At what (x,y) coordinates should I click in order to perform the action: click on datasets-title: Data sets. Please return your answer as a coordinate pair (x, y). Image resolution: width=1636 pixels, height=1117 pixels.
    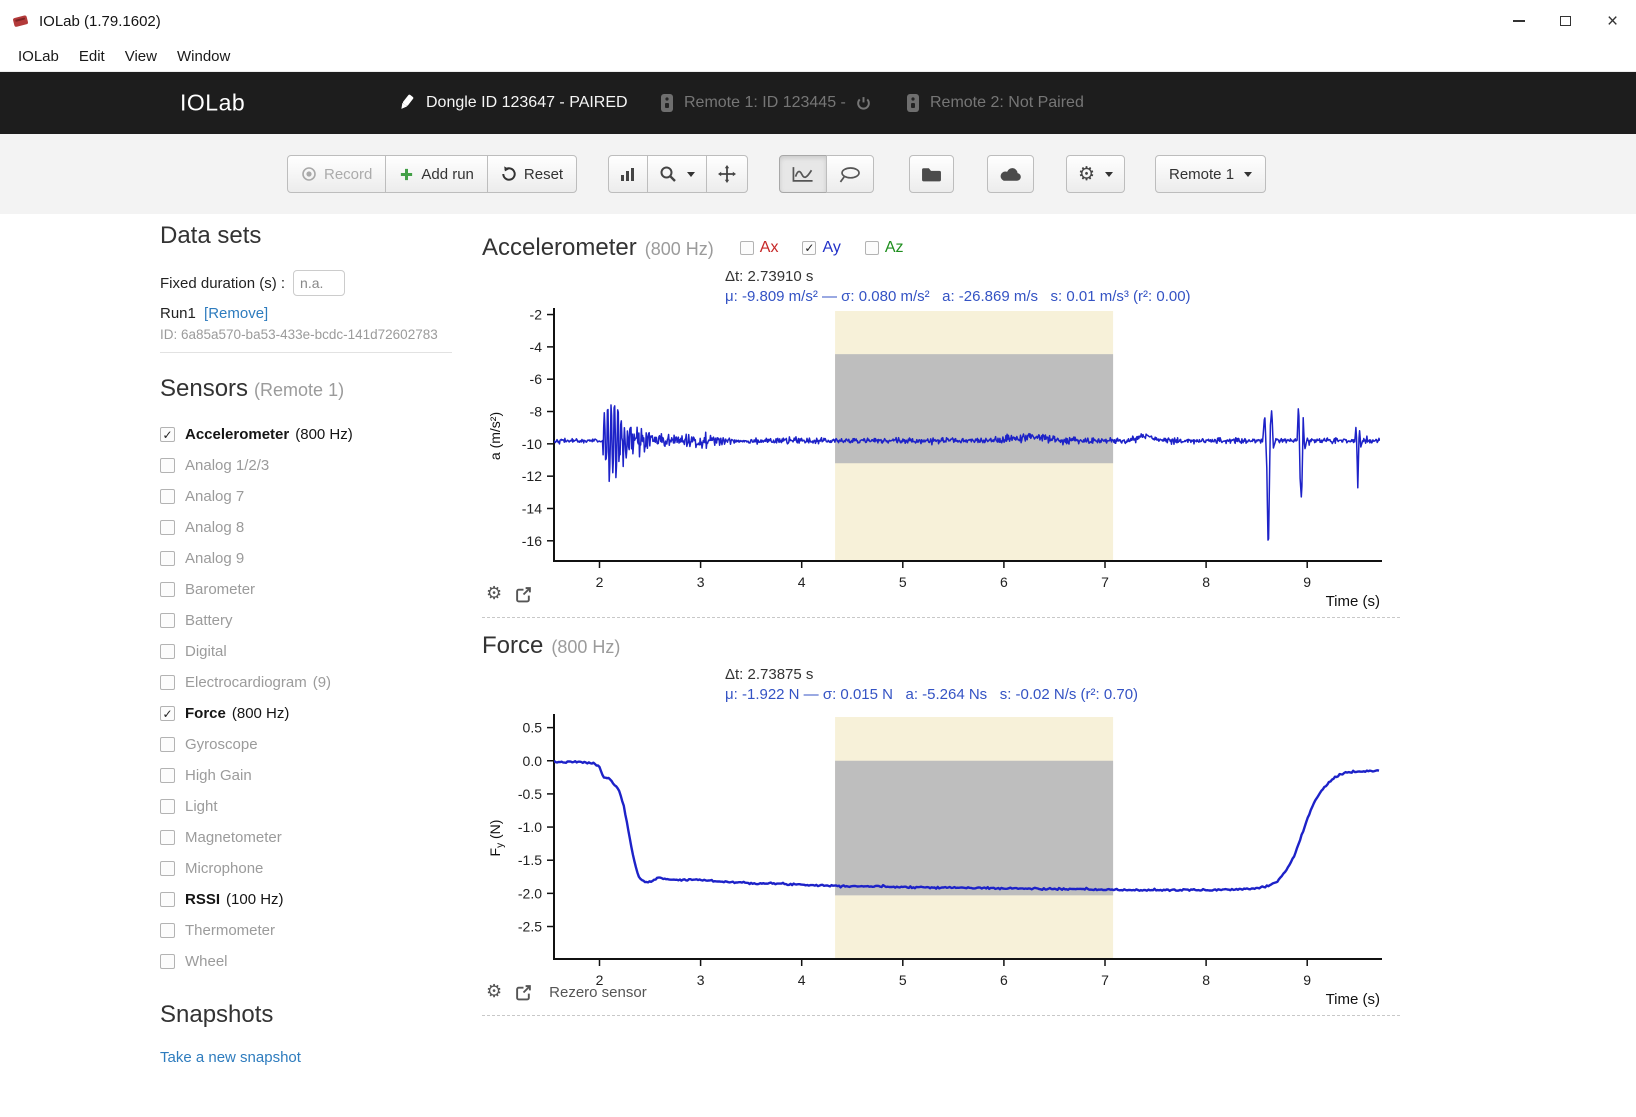
    Looking at the image, I should click on (211, 235).